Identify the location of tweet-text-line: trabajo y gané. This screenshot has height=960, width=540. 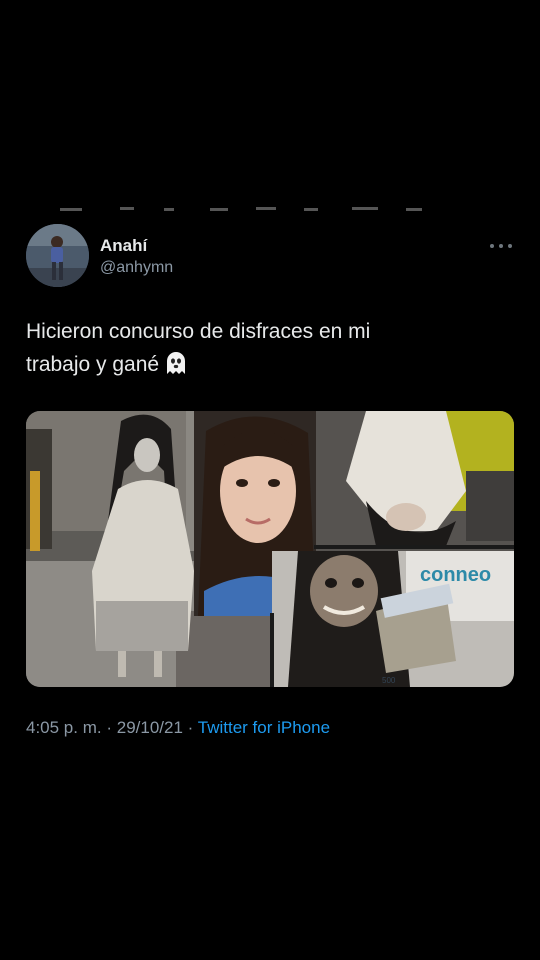
(261, 364).